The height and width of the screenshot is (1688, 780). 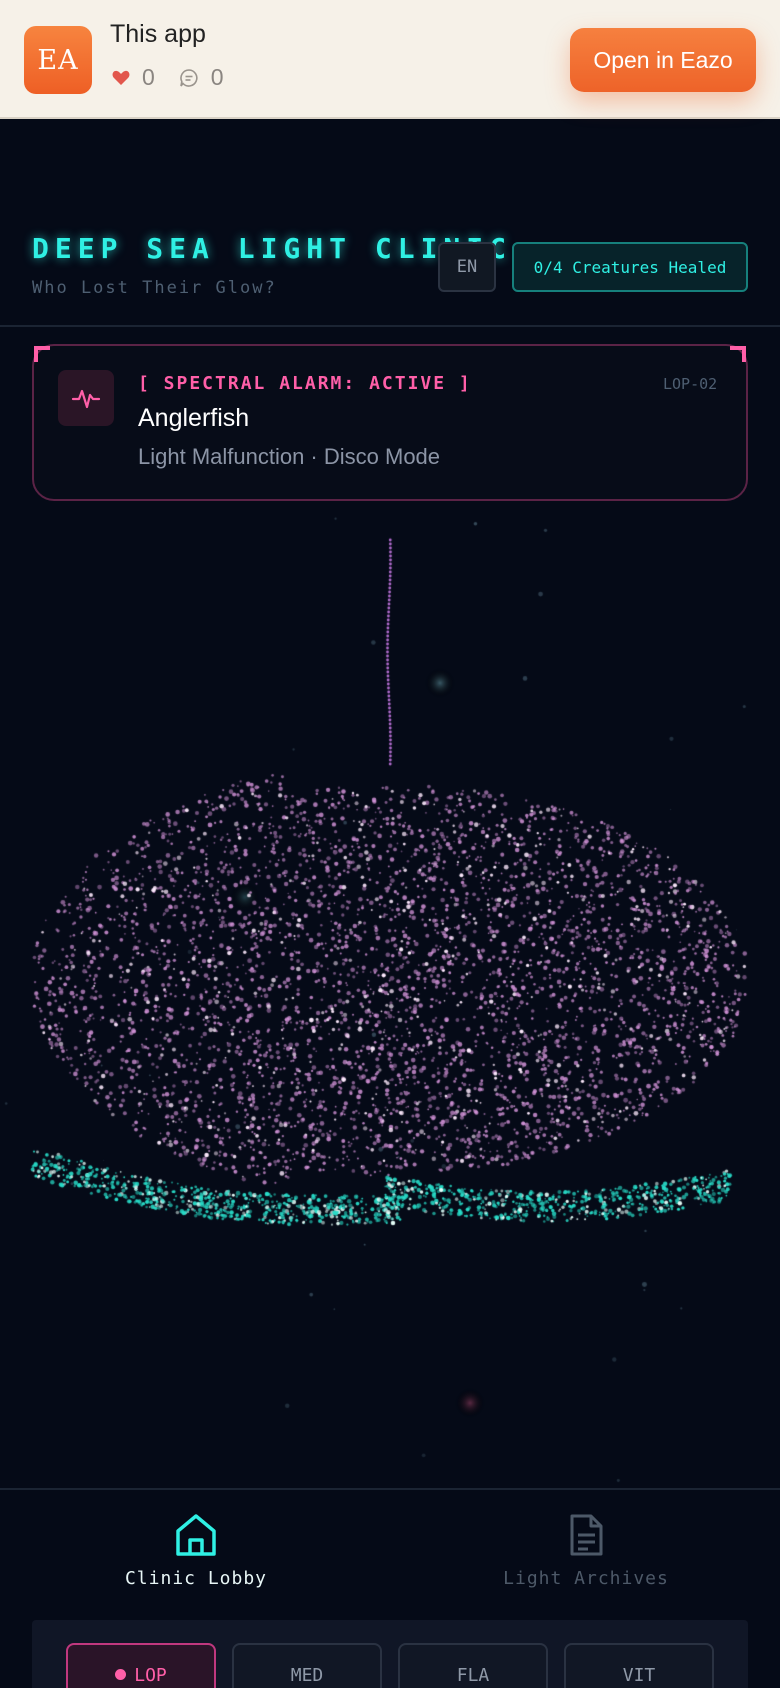 I want to click on tab-lop-label: LOP, so click(x=150, y=1675).